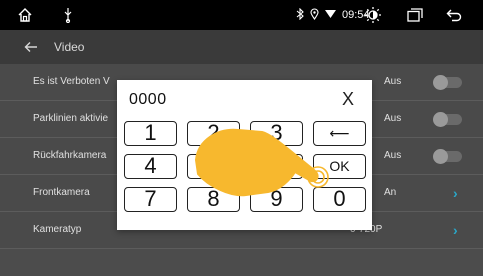 The width and height of the screenshot is (483, 276). I want to click on key-3: 3, so click(276, 133).